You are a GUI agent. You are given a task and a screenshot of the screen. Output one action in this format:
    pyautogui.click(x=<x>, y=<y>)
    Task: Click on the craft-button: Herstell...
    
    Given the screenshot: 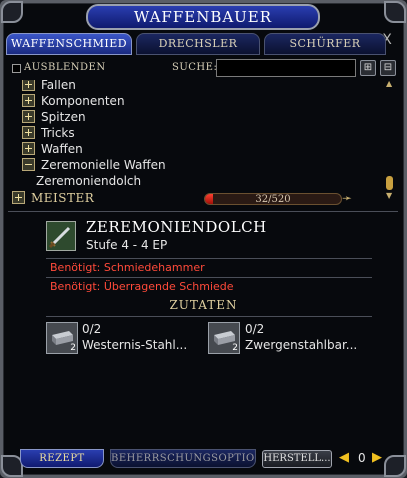 What is the action you would take?
    pyautogui.click(x=297, y=459)
    